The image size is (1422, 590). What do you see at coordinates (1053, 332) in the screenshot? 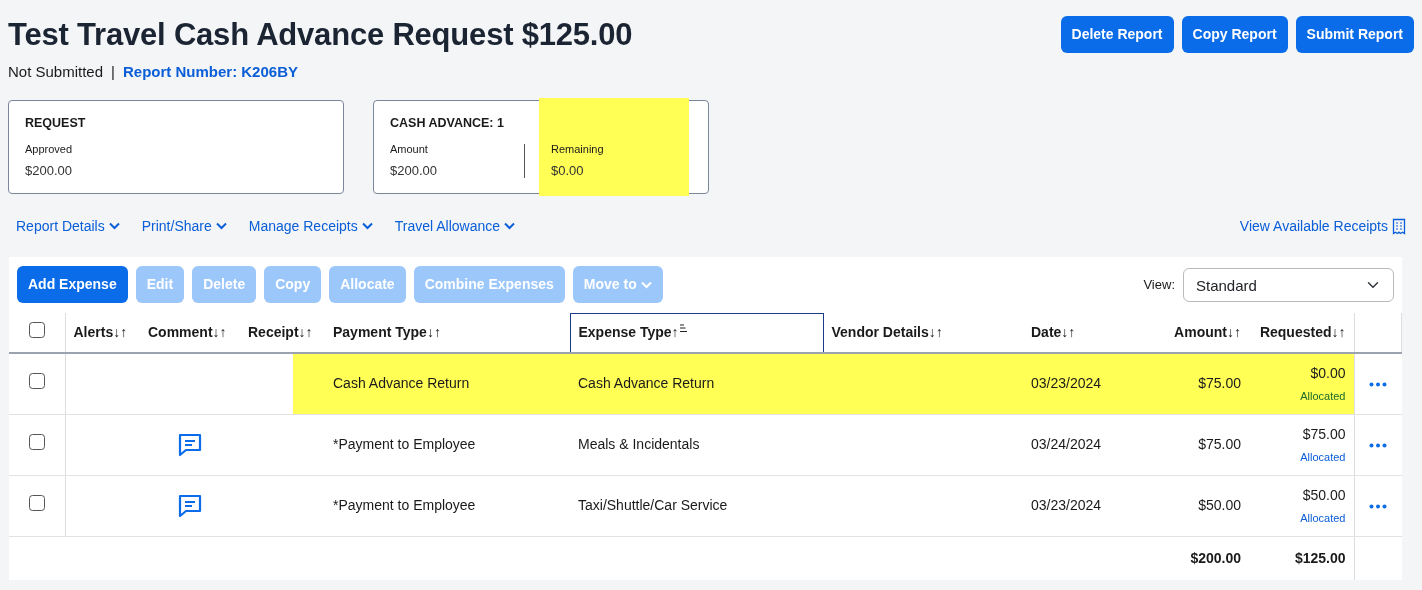
I see `column-header: Date↓↑` at bounding box center [1053, 332].